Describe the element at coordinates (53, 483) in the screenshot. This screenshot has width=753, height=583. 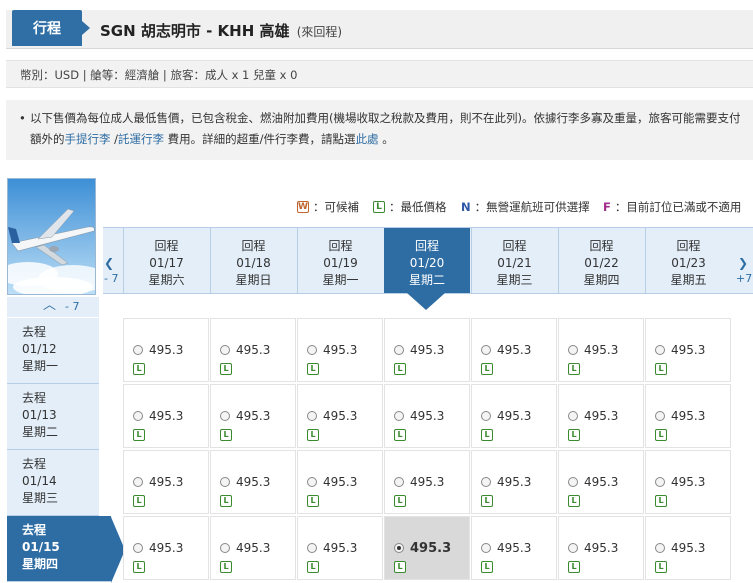
I see `departure-date-2: 去程 01/14 星期三` at that location.